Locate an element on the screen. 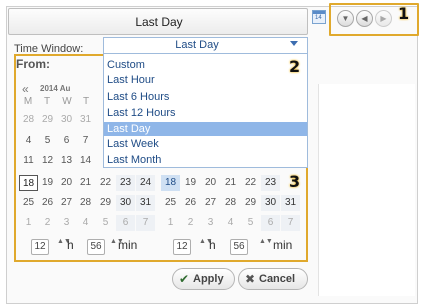 This screenshot has width=422, height=304. header-title: Last Day is located at coordinates (159, 22).